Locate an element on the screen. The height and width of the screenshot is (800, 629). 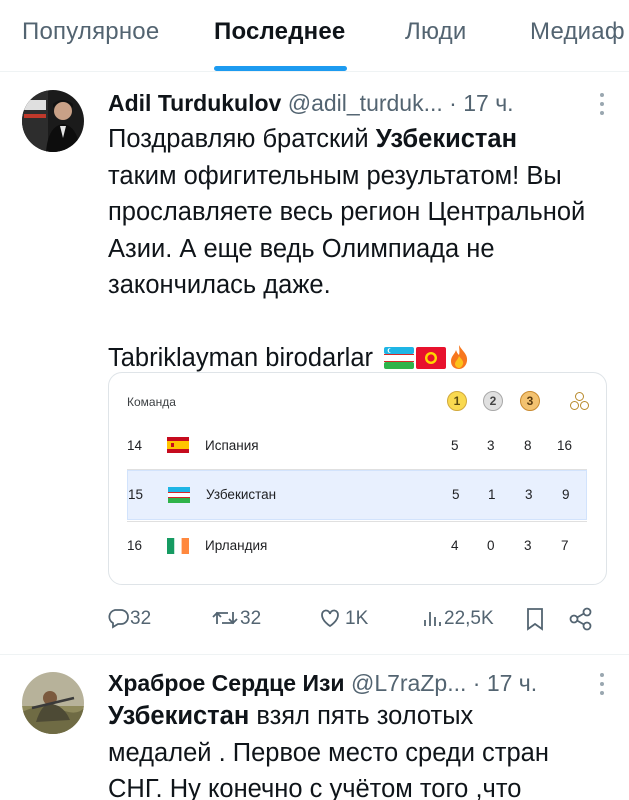
fire-emoji-icon is located at coordinates (459, 357).